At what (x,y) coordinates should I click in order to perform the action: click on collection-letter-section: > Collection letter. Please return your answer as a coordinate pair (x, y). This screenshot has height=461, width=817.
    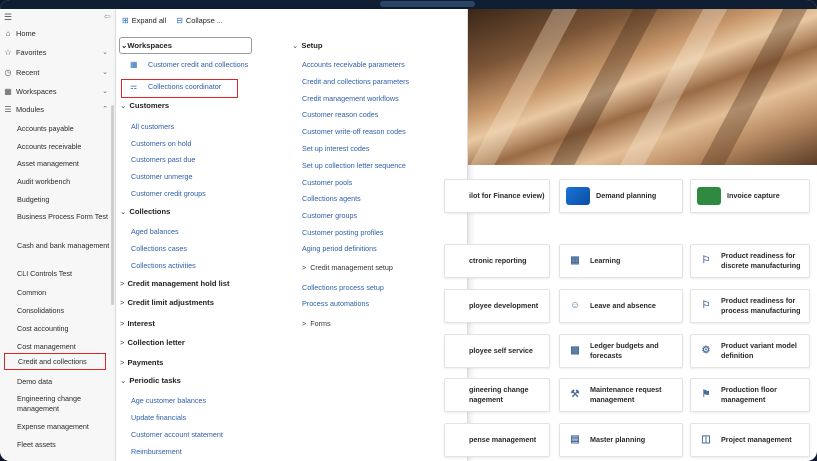
    Looking at the image, I should click on (152, 342).